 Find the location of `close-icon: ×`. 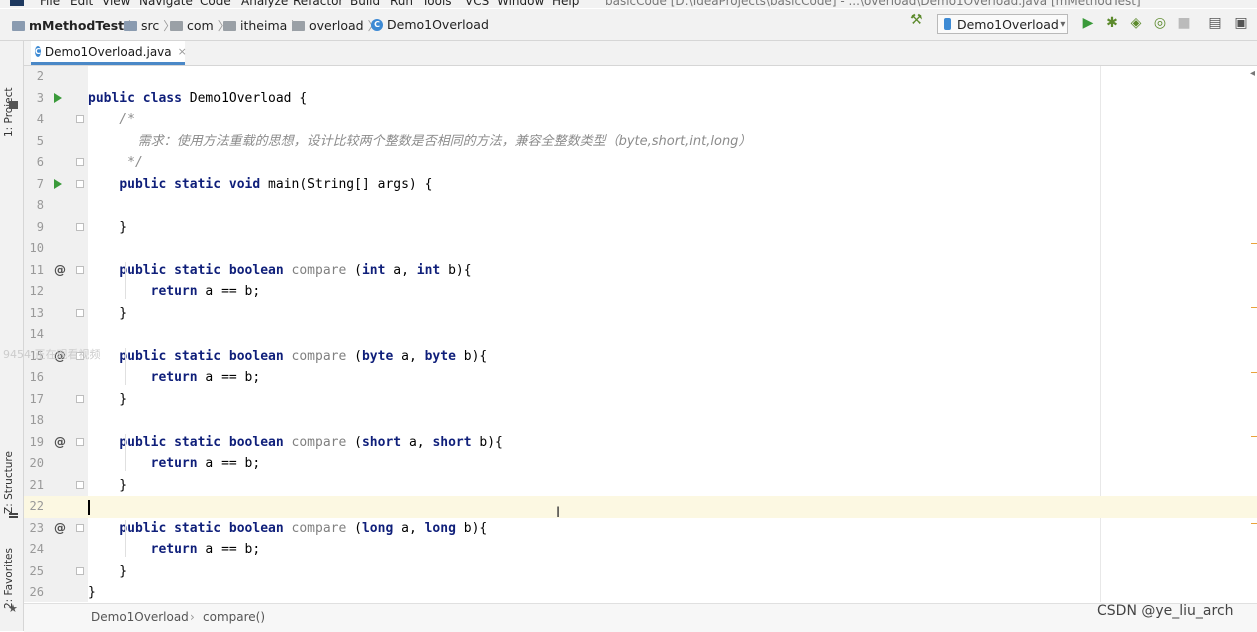

close-icon: × is located at coordinates (182, 51).